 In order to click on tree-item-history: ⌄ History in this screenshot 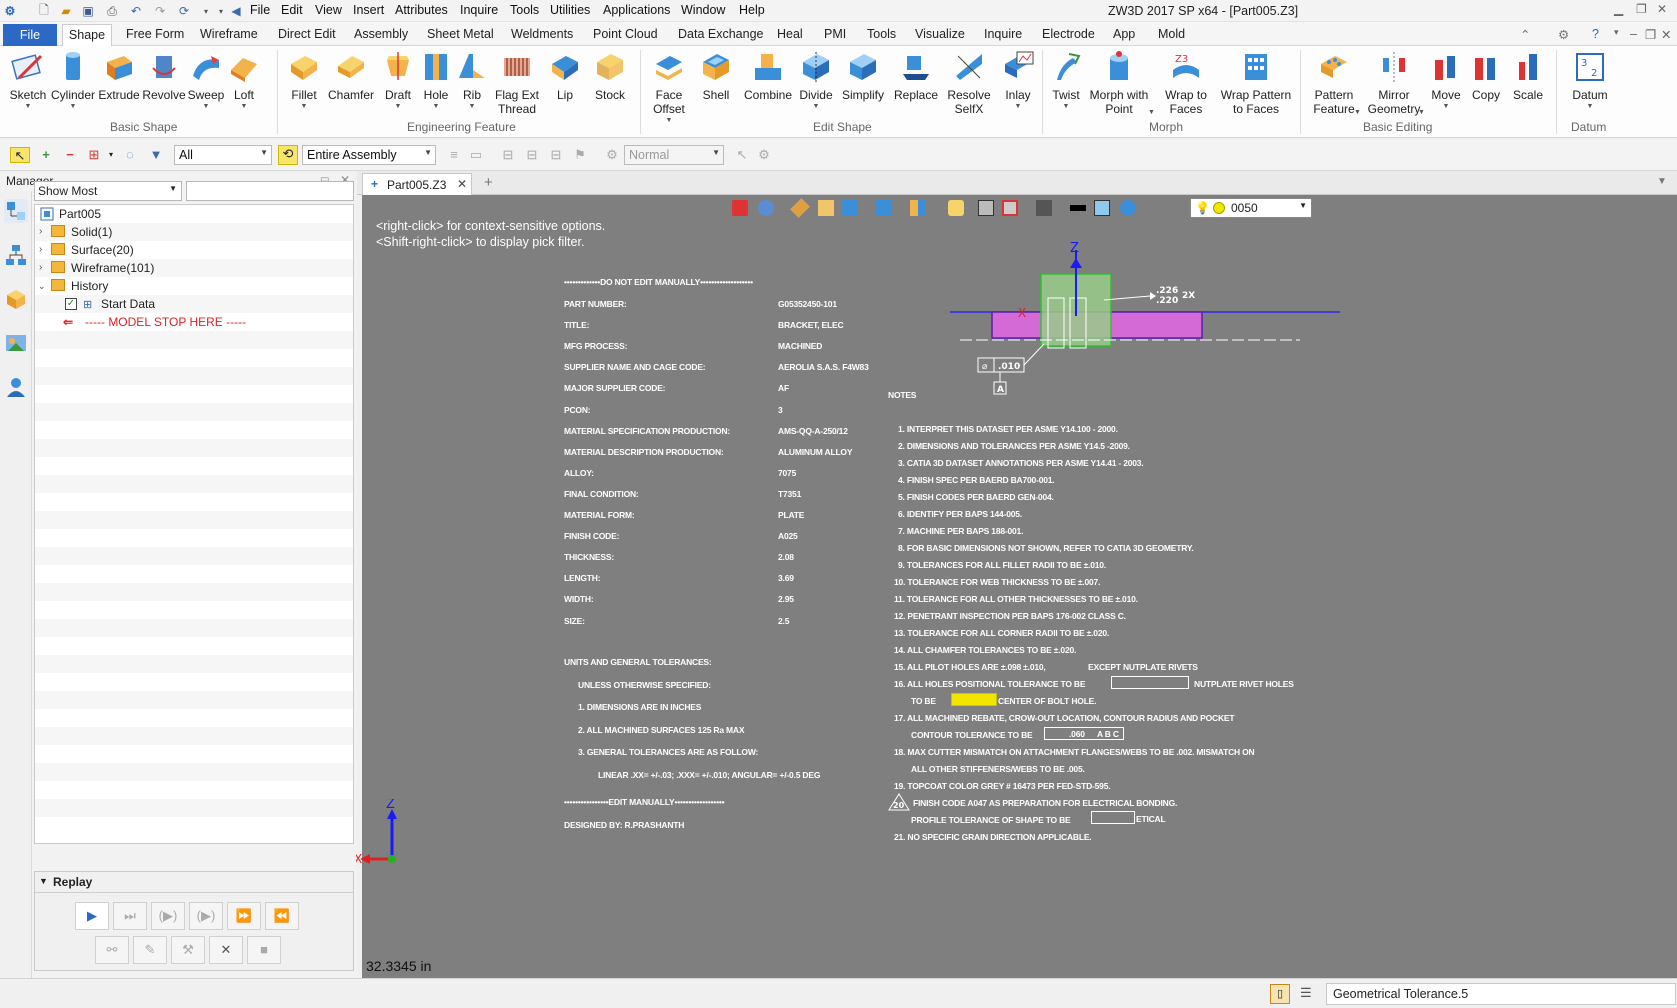, I will do `click(194, 286)`.